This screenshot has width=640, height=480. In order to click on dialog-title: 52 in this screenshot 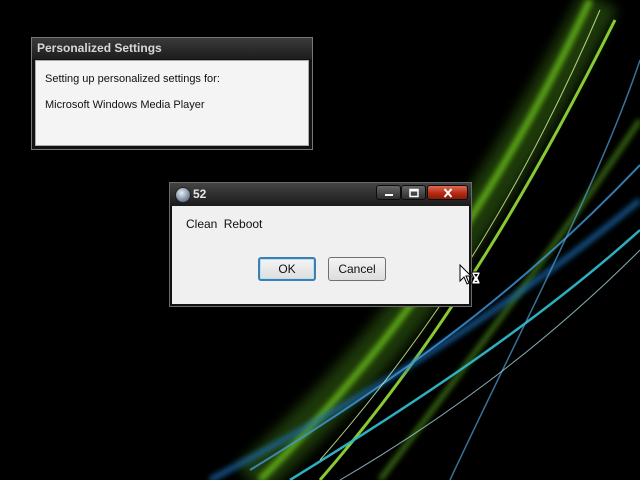, I will do `click(200, 194)`.